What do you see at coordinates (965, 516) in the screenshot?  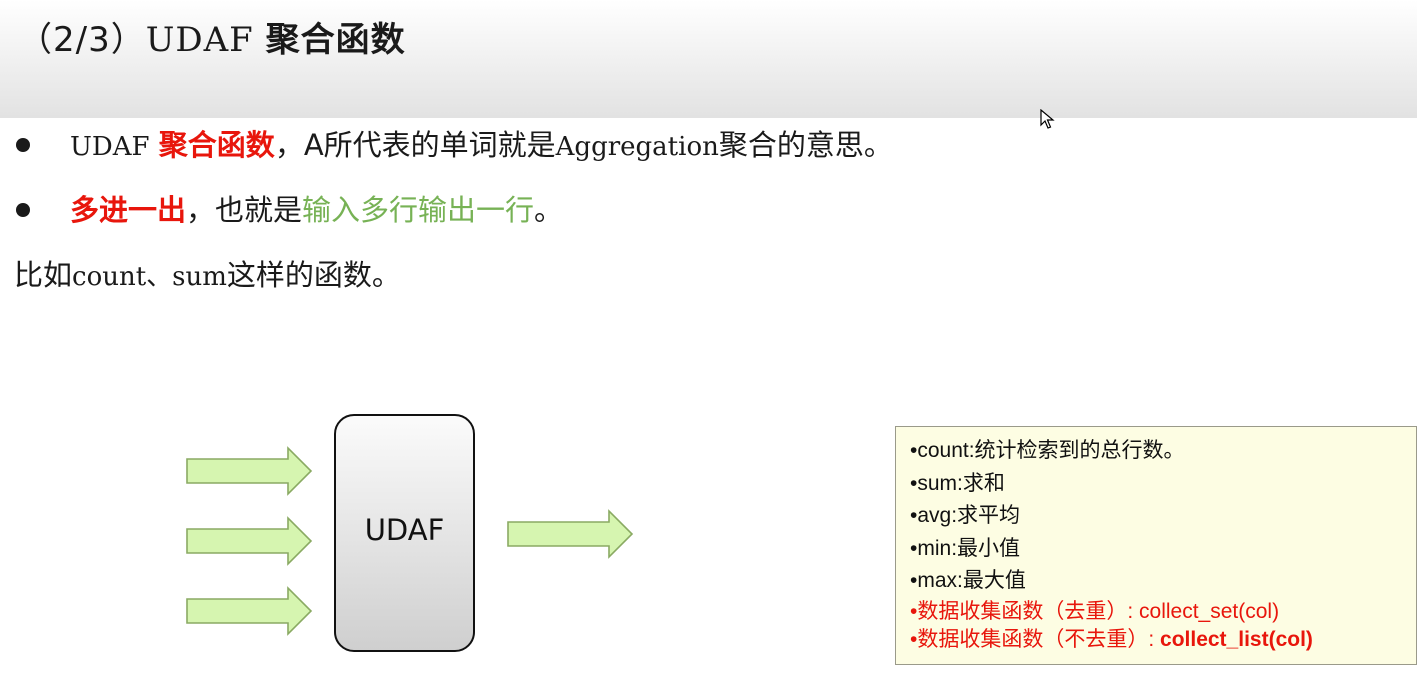 I see `function-avg: •avg:求平均` at bounding box center [965, 516].